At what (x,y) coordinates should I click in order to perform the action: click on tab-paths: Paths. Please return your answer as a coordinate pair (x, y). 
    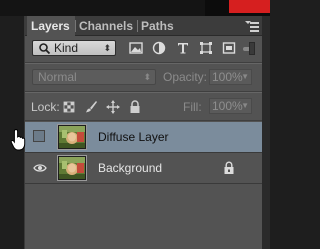
    Looking at the image, I should click on (157, 26).